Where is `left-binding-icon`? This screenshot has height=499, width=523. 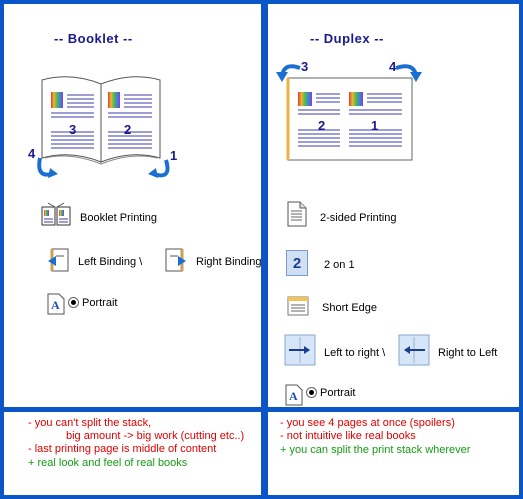
left-binding-icon is located at coordinates (58, 261).